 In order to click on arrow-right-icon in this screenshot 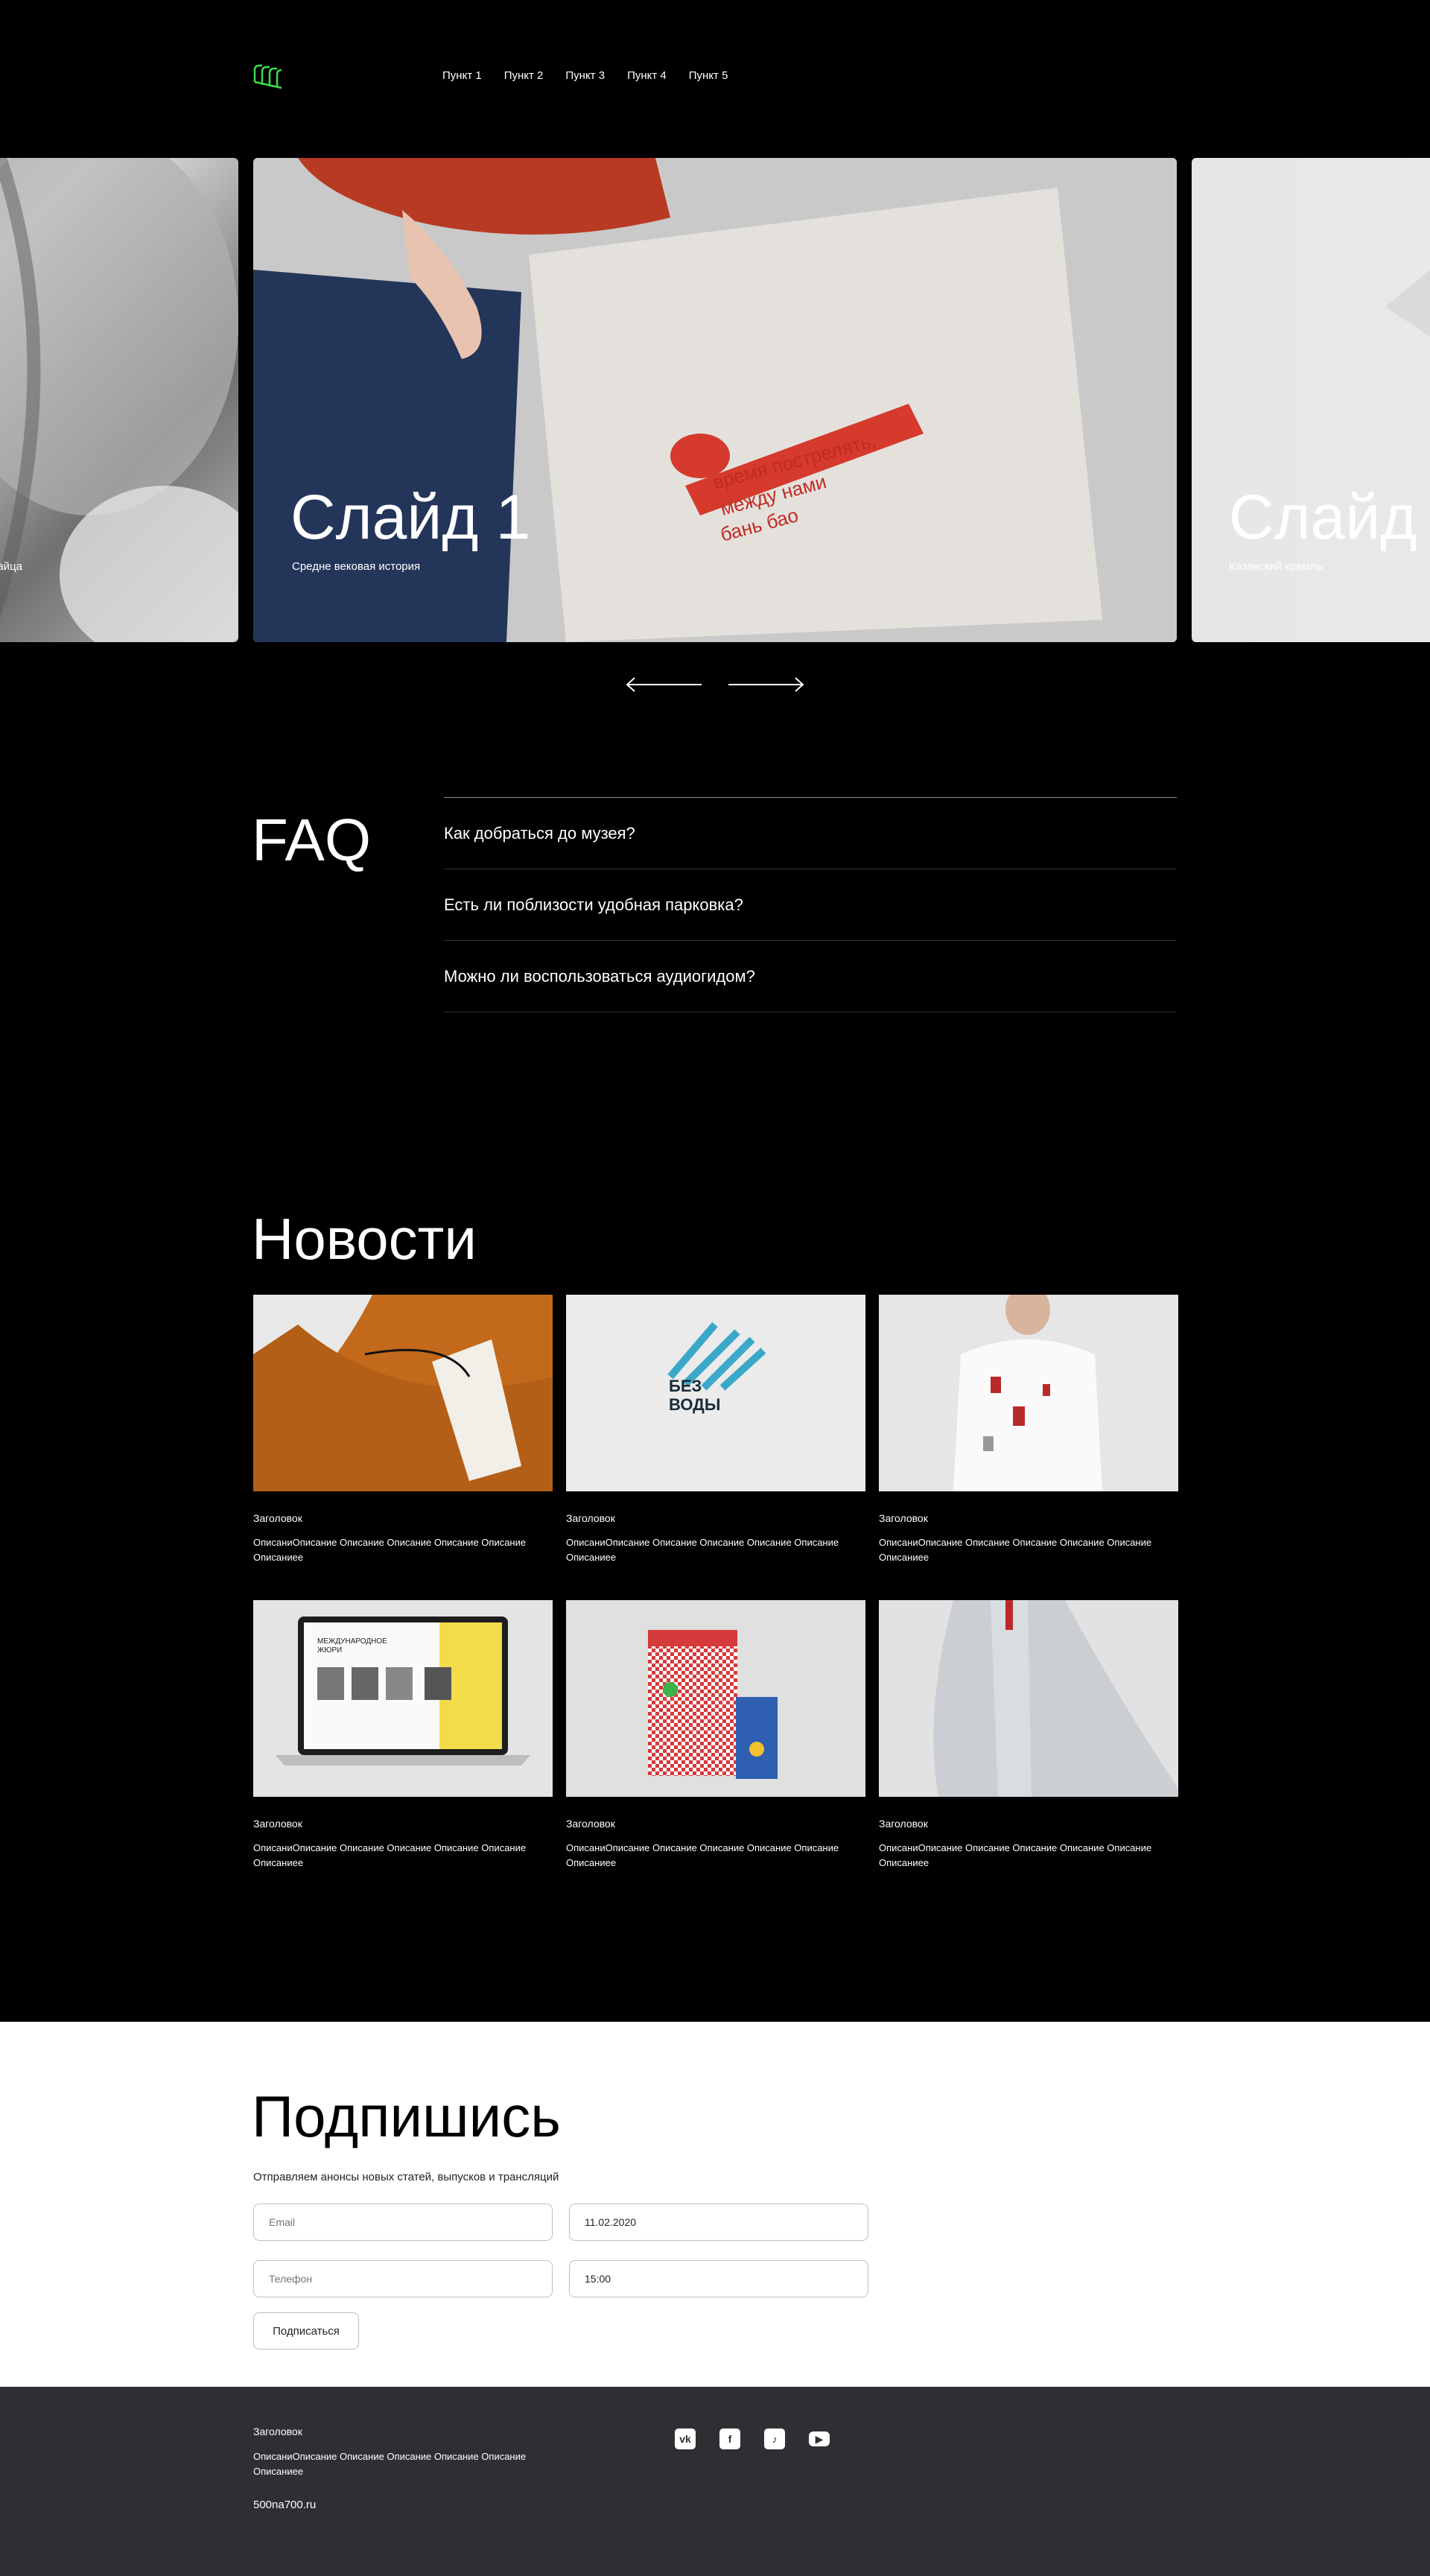, I will do `click(765, 685)`.